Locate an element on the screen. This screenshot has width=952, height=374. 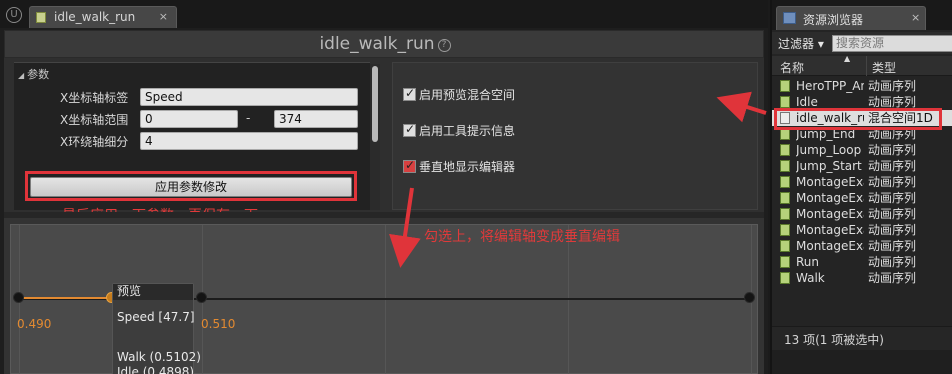
column-name-header: 名称 is located at coordinates (792, 67).